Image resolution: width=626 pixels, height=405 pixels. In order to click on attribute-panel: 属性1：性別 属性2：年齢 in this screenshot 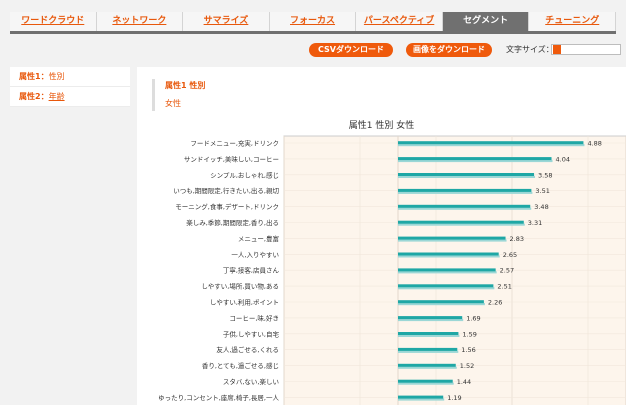, I will do `click(70, 87)`.